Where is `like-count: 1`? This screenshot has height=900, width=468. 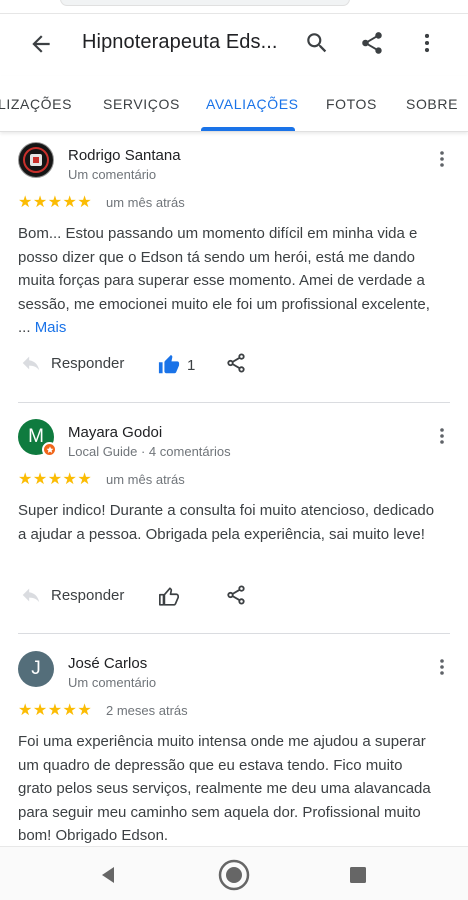
like-count: 1 is located at coordinates (191, 365).